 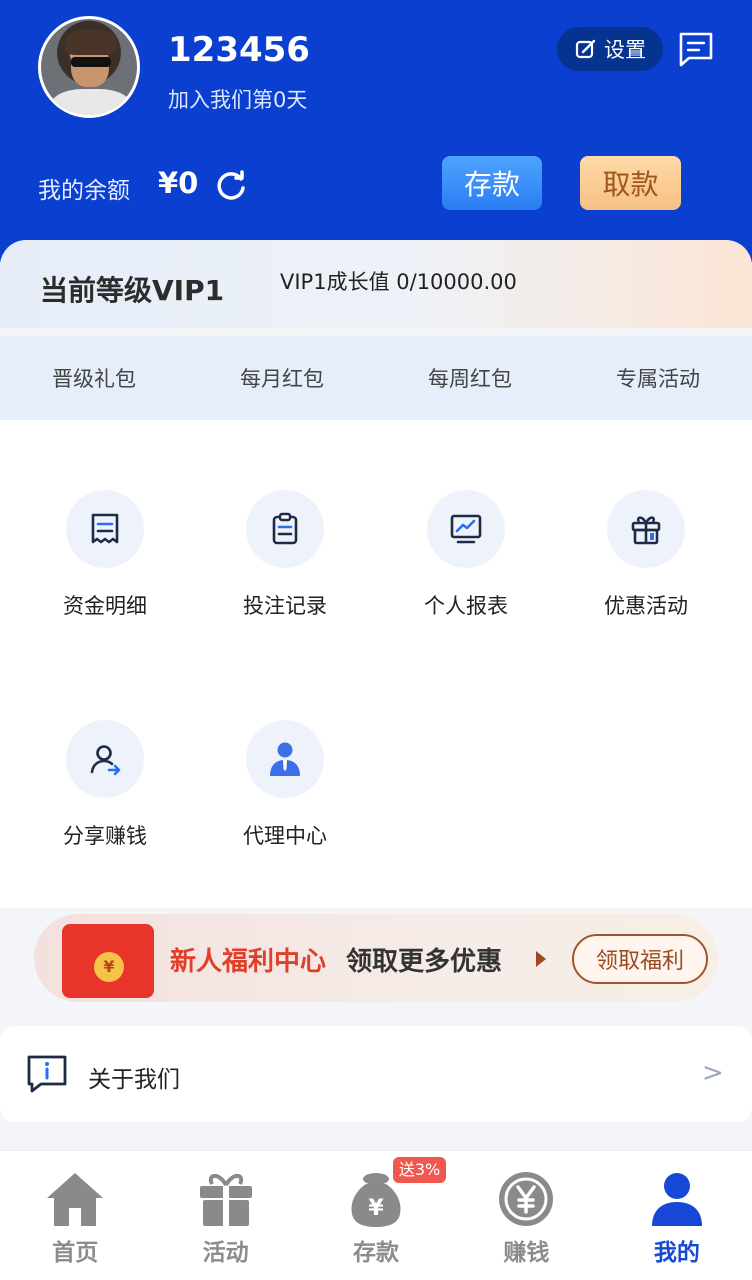 I want to click on tab-label: 存款, so click(x=376, y=1253).